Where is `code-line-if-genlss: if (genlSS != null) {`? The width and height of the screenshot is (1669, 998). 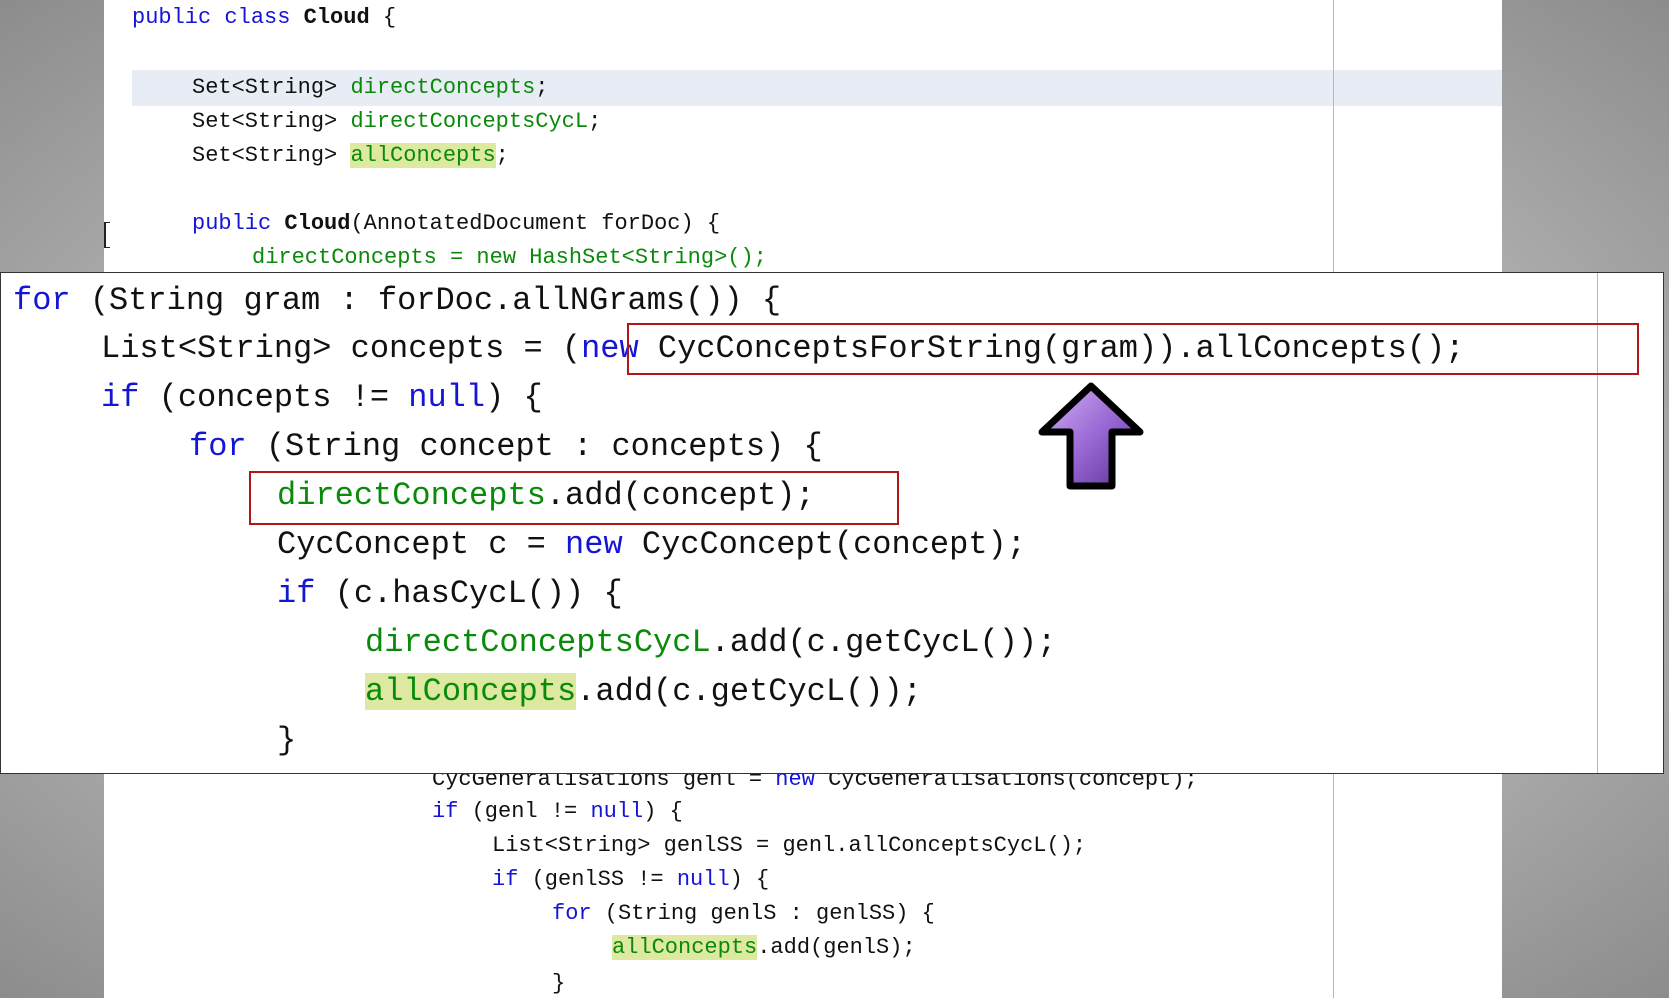
code-line-if-genlss: if (genlSS != null) { is located at coordinates (631, 879).